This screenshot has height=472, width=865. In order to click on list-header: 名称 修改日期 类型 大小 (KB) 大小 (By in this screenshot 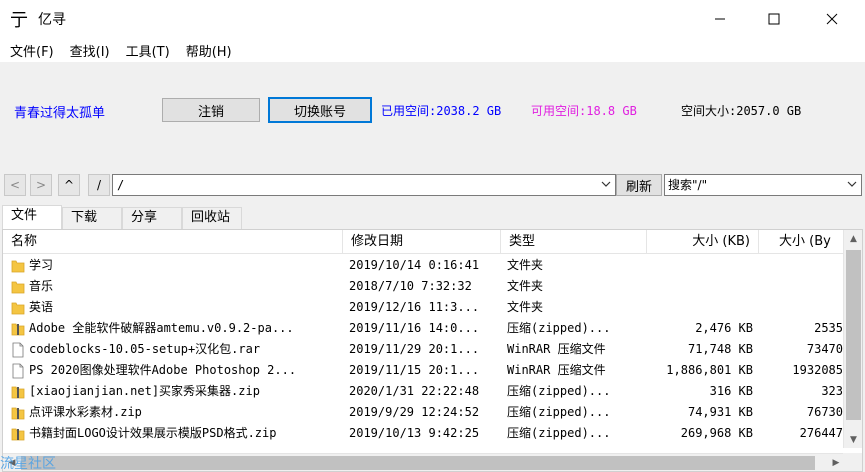, I will do `click(423, 242)`.